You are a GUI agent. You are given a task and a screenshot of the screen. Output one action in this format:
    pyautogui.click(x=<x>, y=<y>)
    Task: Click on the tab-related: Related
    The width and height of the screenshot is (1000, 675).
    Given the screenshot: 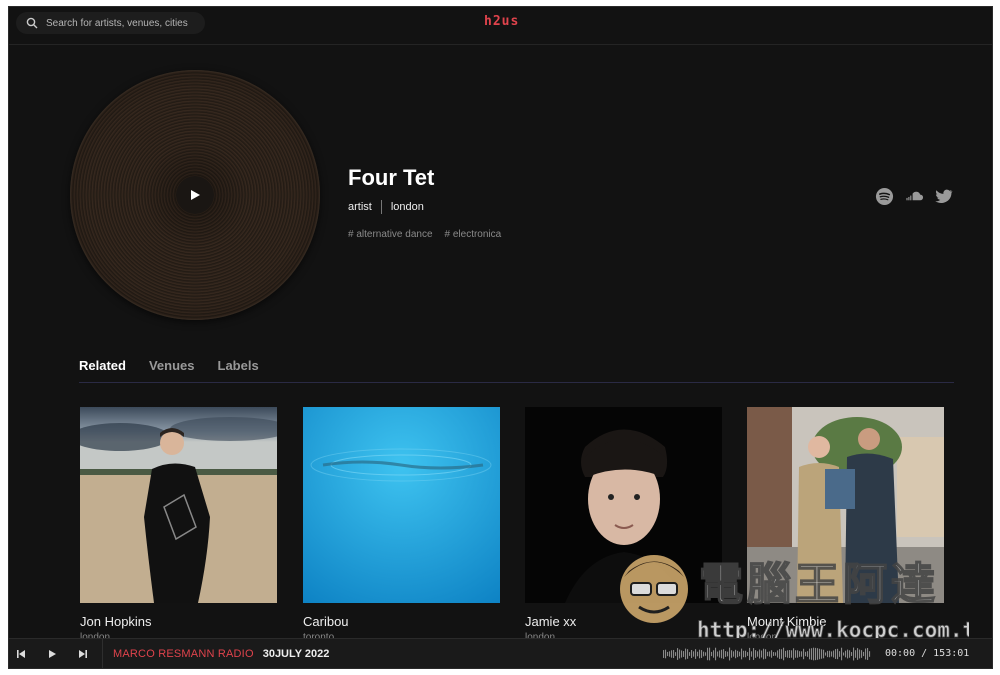 What is the action you would take?
    pyautogui.click(x=102, y=365)
    